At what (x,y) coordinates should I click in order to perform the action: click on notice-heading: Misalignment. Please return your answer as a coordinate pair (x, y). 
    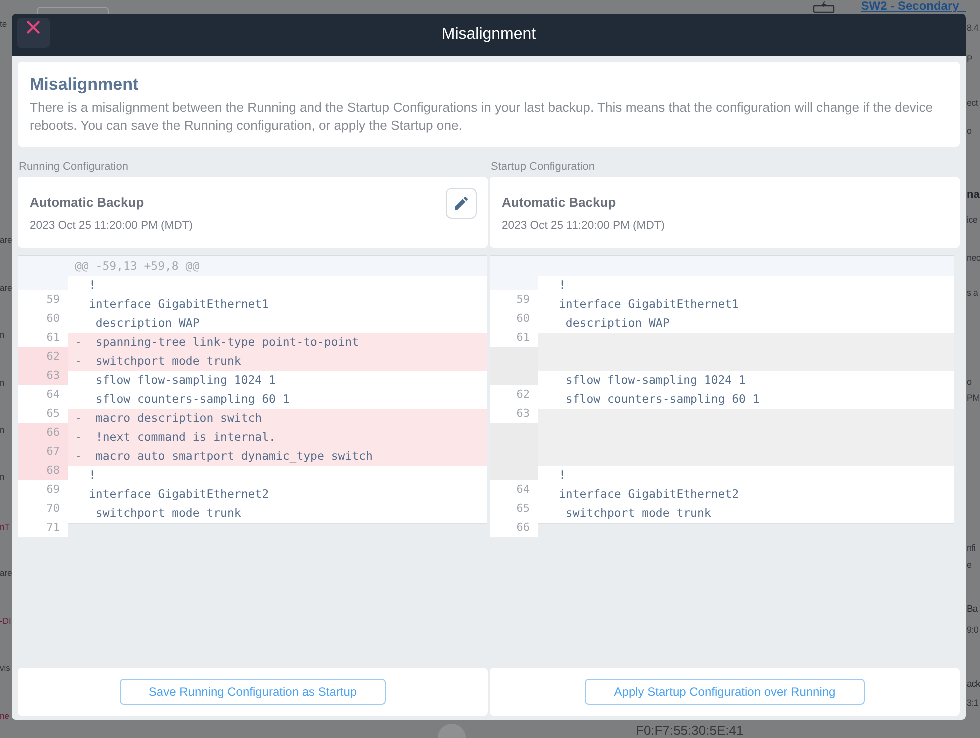
    Looking at the image, I should click on (85, 84).